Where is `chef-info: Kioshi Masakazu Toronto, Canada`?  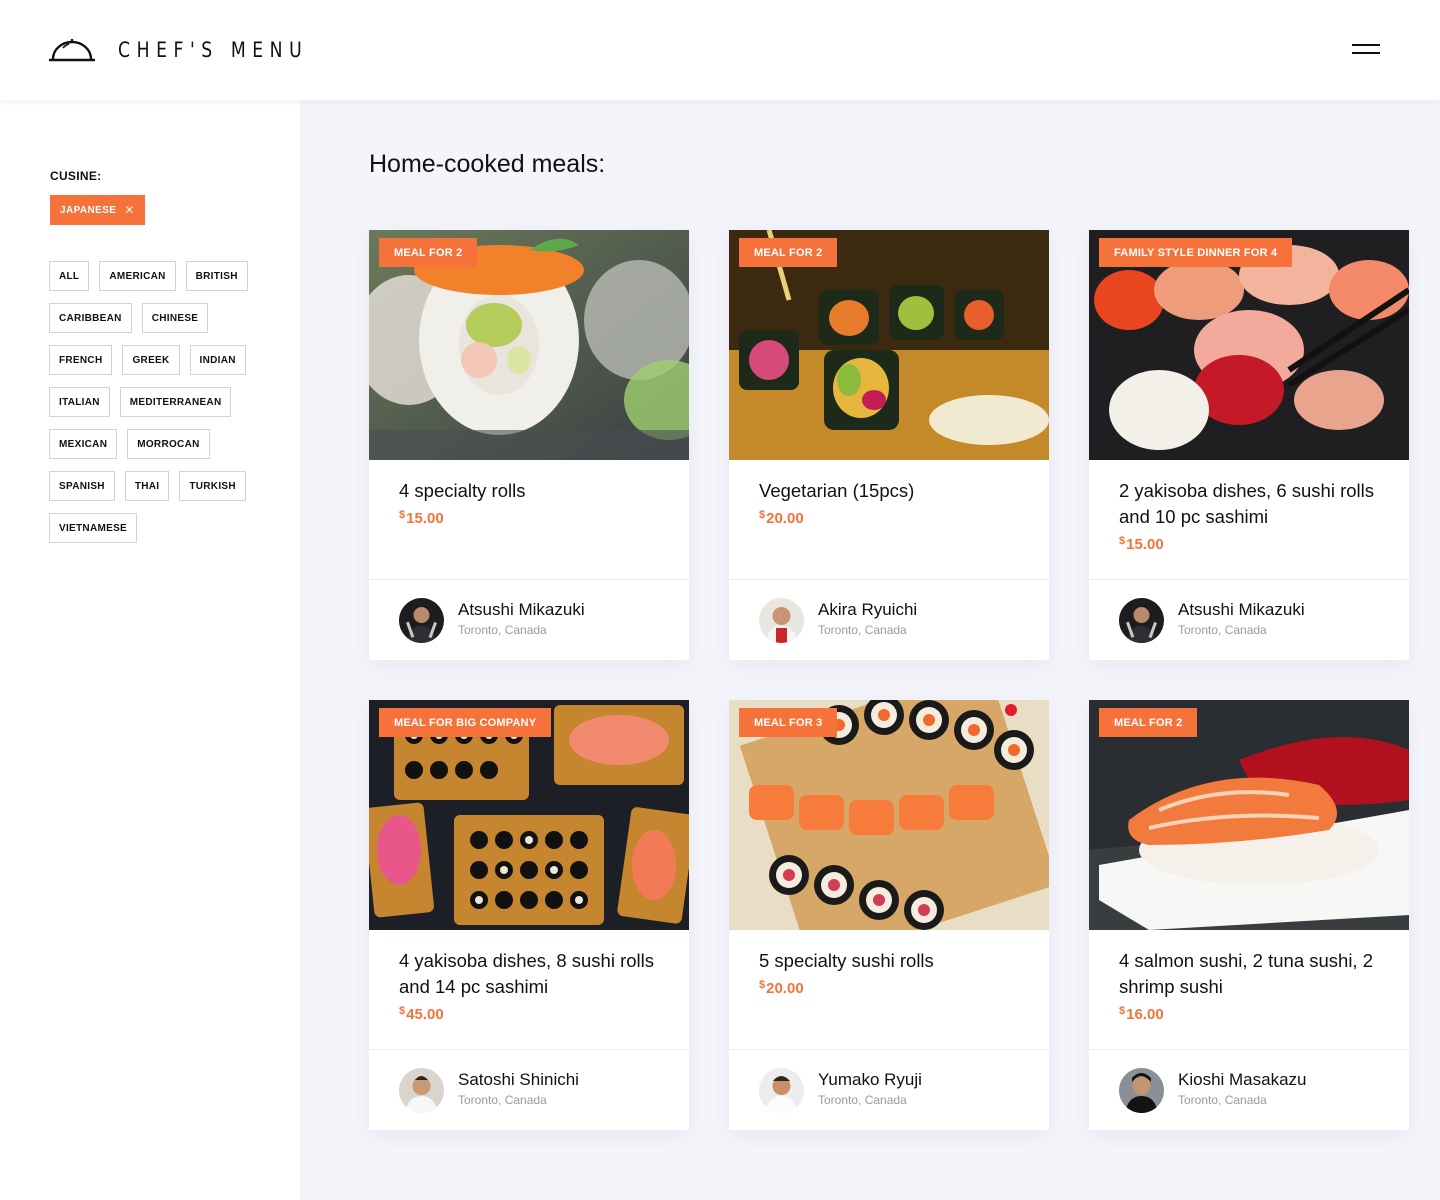
chef-info: Kioshi Masakazu Toronto, Canada is located at coordinates (1249, 1089).